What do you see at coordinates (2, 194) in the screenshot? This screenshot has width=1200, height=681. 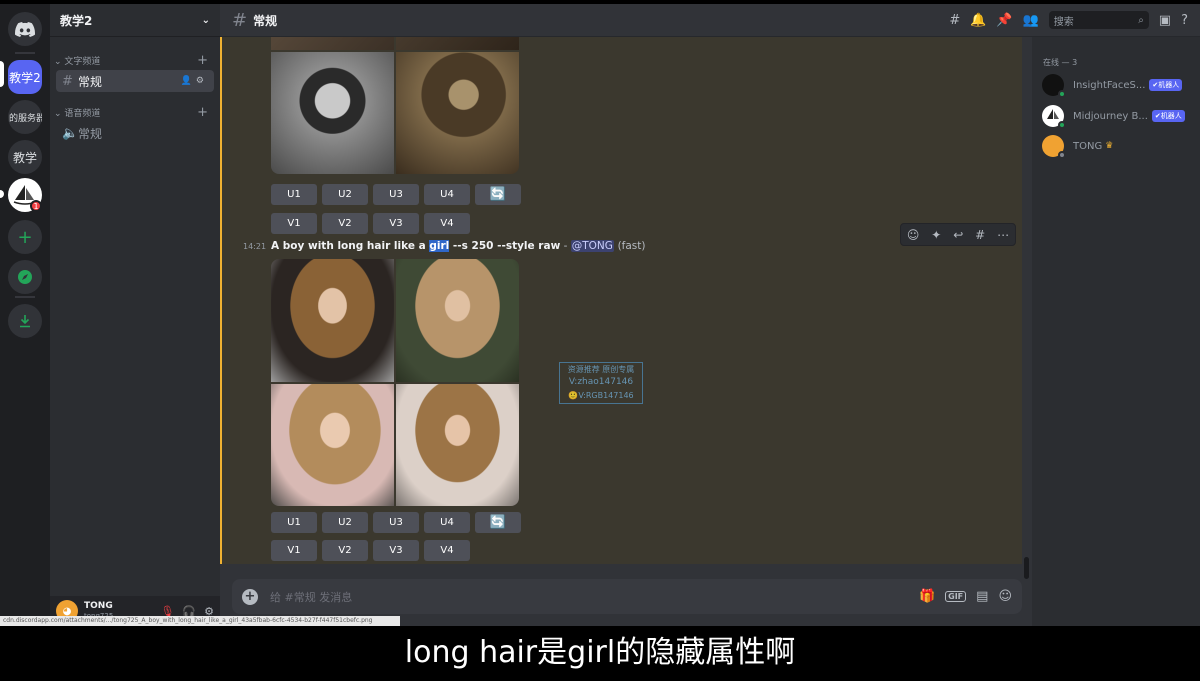 I see `unread-pill` at bounding box center [2, 194].